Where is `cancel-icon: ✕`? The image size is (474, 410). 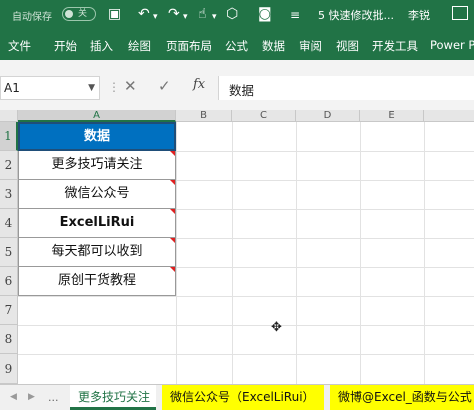
cancel-icon: ✕ is located at coordinates (130, 86).